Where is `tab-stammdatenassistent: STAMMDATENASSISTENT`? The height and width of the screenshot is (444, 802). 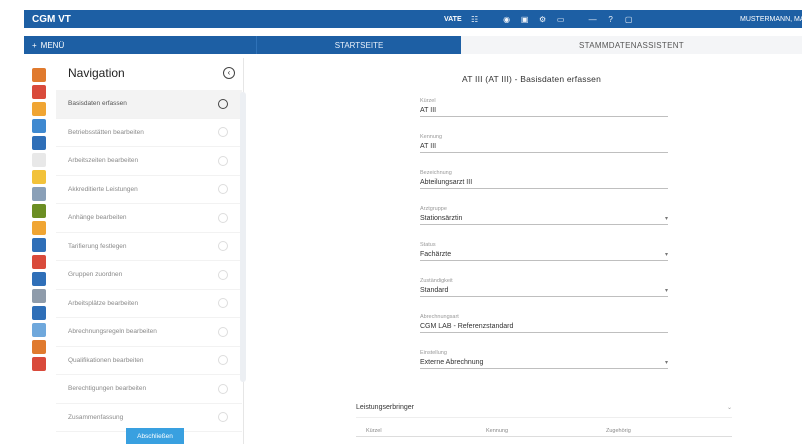 tab-stammdatenassistent: STAMMDATENASSISTENT is located at coordinates (631, 45).